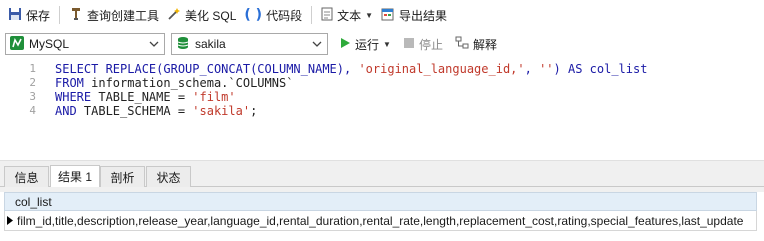  I want to click on code-token: 'film', so click(214, 97).